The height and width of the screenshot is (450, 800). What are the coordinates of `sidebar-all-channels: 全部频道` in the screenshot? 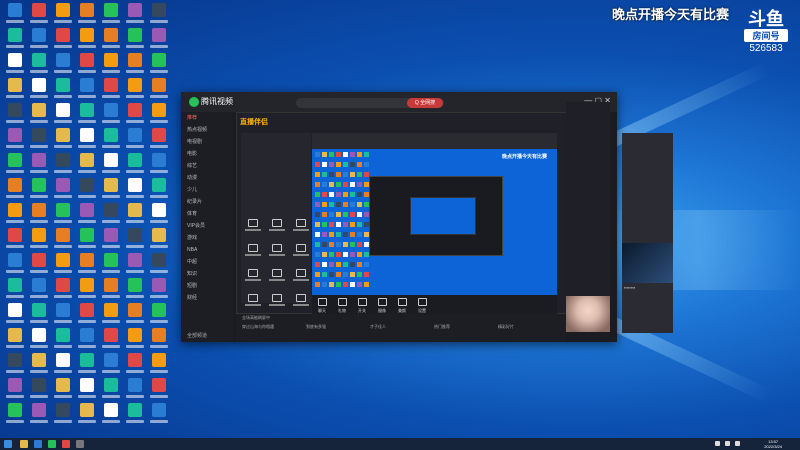 It's located at (210, 336).